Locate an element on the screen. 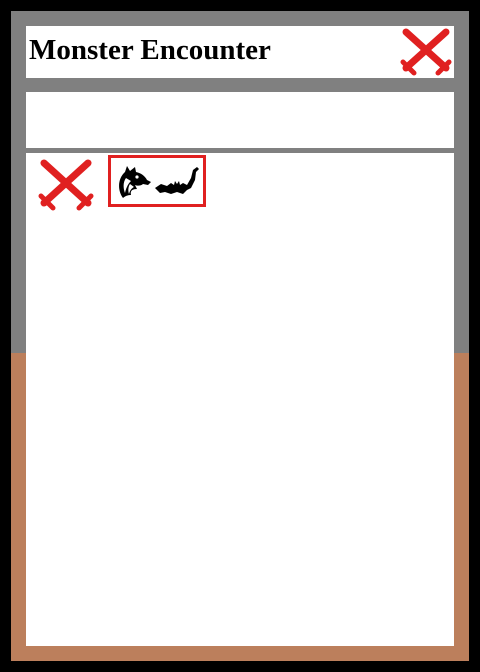  wolf-head-icon is located at coordinates (134, 182).